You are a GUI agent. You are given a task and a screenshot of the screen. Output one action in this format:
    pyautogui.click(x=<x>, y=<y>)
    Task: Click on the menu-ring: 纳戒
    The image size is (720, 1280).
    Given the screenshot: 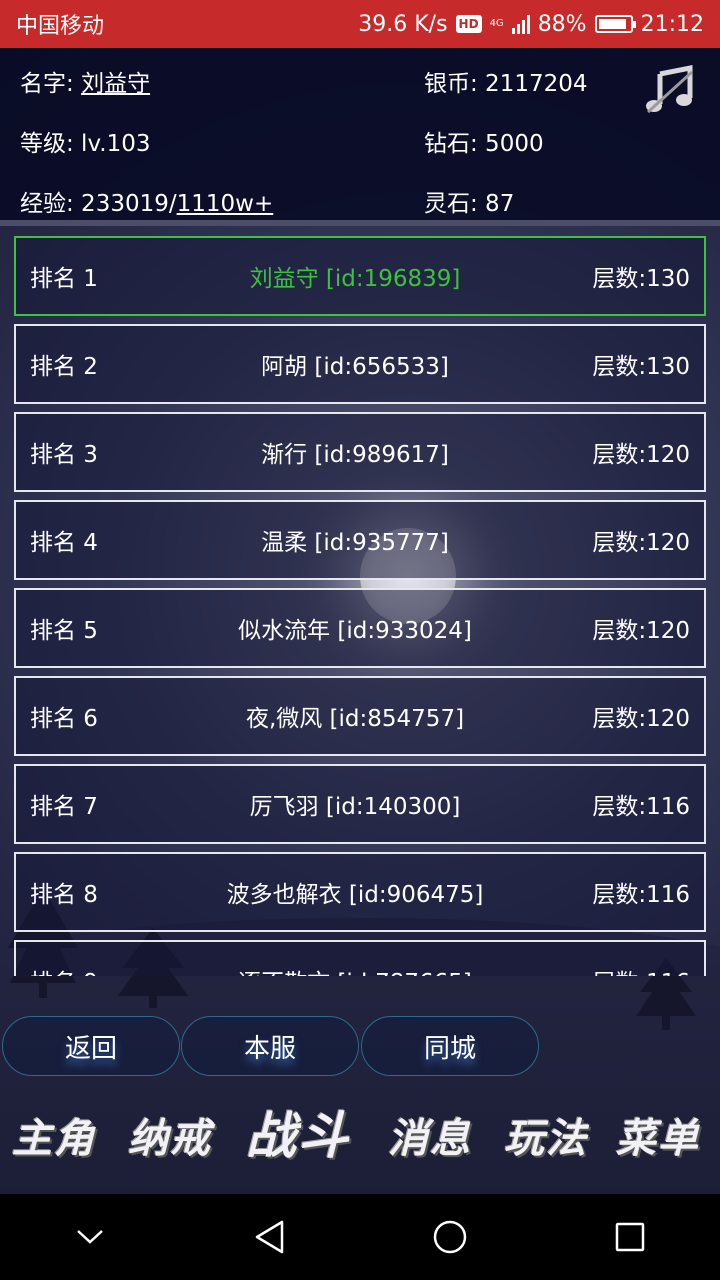 What is the action you would take?
    pyautogui.click(x=170, y=1135)
    